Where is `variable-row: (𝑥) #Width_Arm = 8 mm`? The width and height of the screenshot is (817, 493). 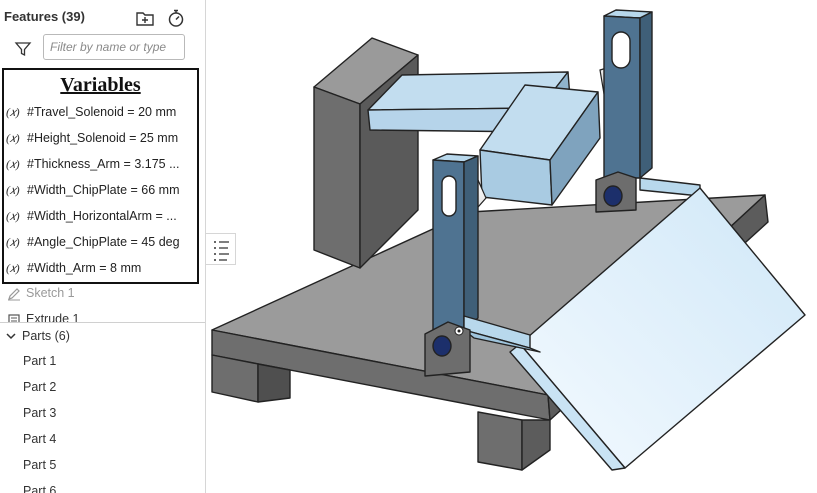 variable-row: (𝑥) #Width_Arm = 8 mm is located at coordinates (100, 270).